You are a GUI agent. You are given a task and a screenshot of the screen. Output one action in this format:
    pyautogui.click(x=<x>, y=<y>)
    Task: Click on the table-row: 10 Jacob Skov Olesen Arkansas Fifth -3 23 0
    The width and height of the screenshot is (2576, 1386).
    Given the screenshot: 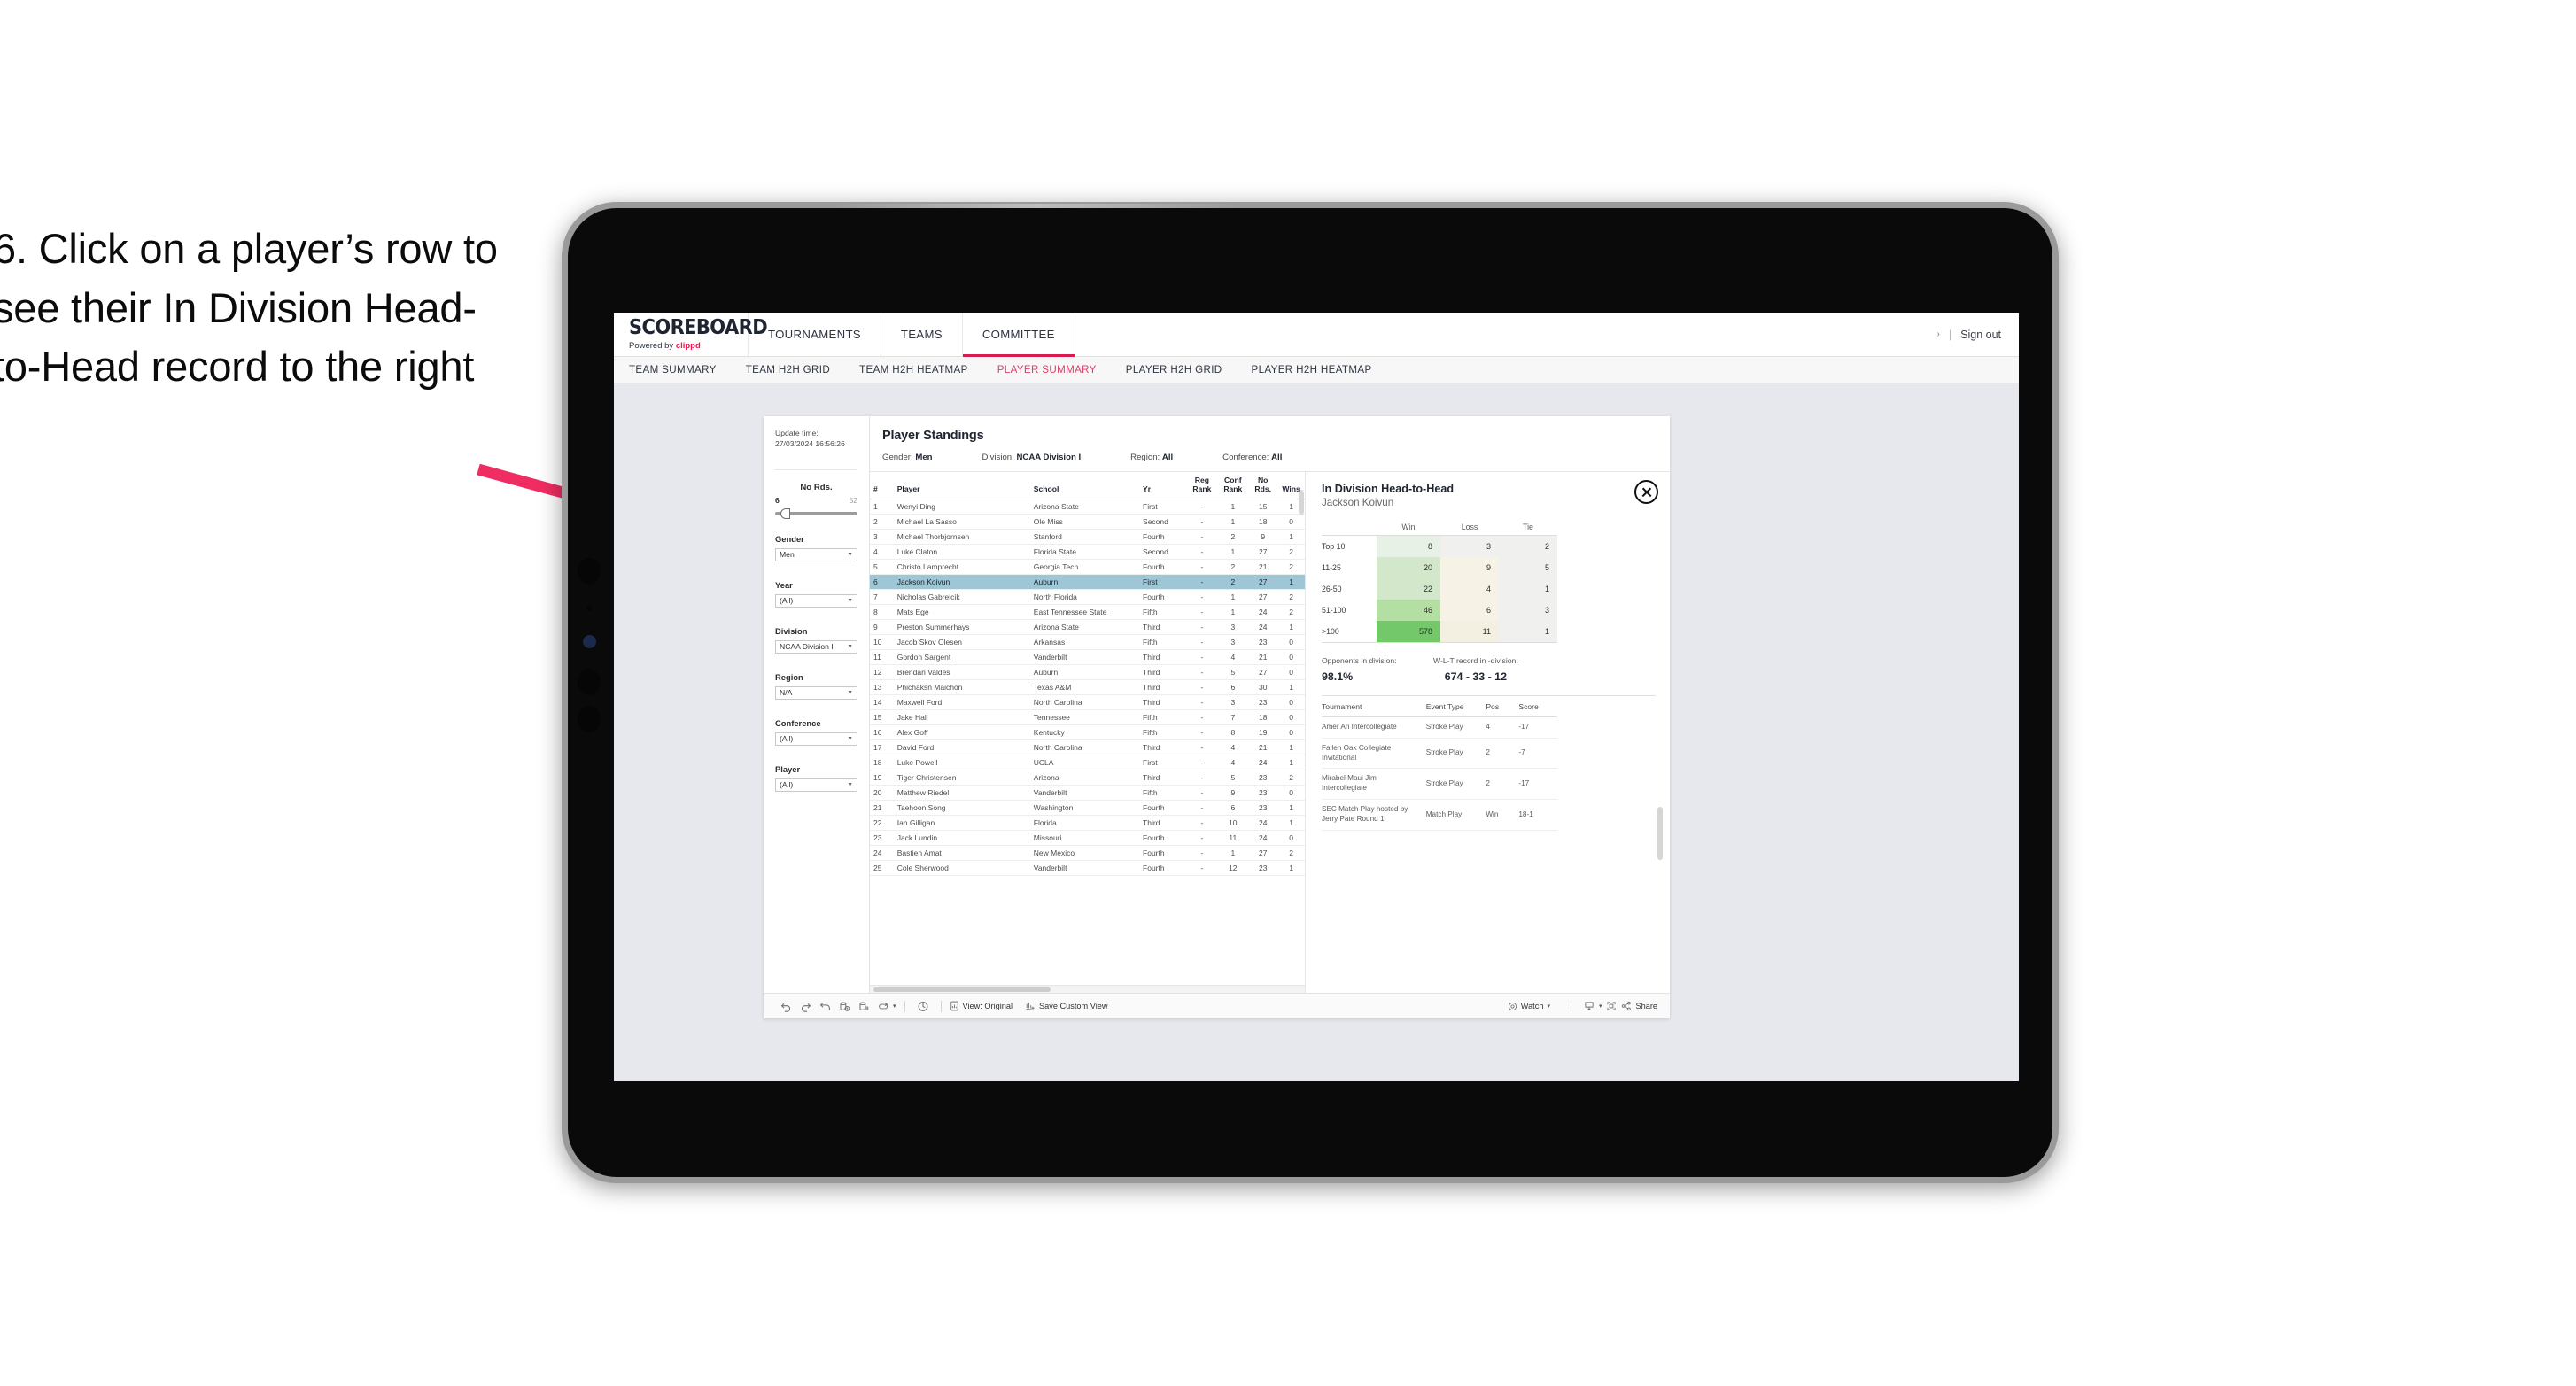 What is the action you would take?
    pyautogui.click(x=1087, y=642)
    